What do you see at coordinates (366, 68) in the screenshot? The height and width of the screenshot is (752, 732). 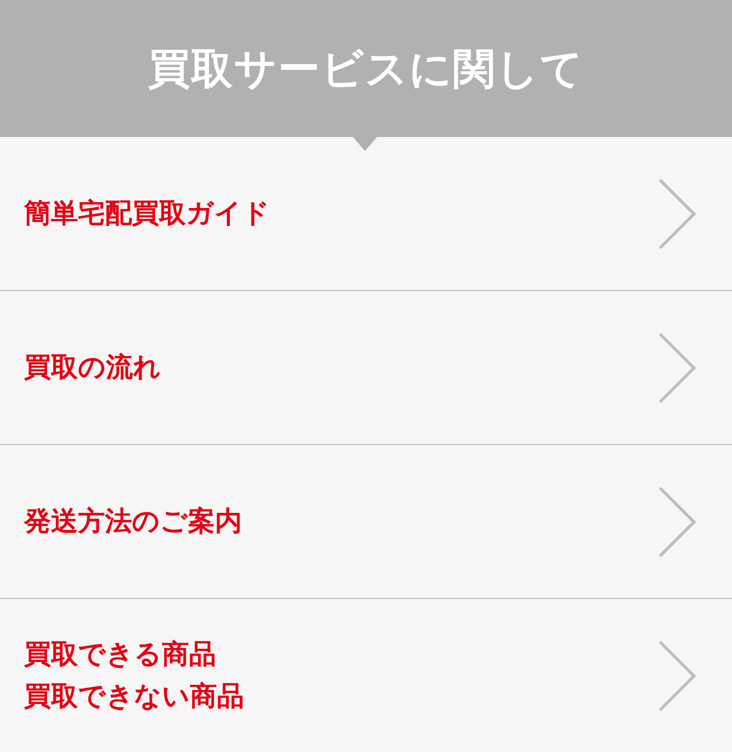 I see `header-title: 買取サービスに関して` at bounding box center [366, 68].